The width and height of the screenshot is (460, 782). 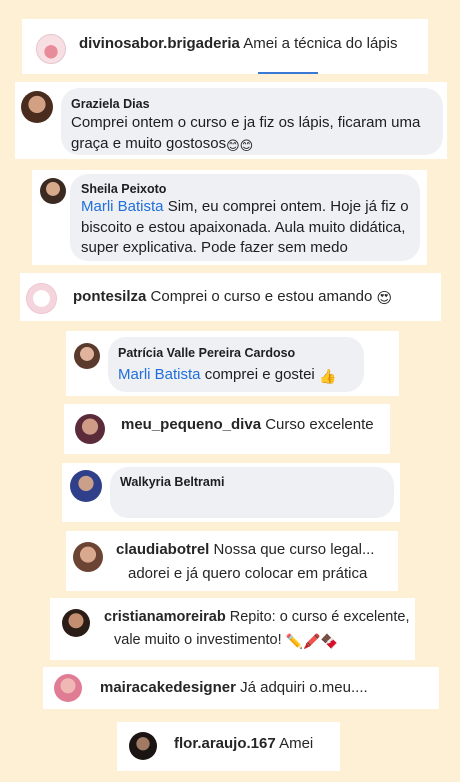 I want to click on author-name: Graziela Dias, so click(x=110, y=104).